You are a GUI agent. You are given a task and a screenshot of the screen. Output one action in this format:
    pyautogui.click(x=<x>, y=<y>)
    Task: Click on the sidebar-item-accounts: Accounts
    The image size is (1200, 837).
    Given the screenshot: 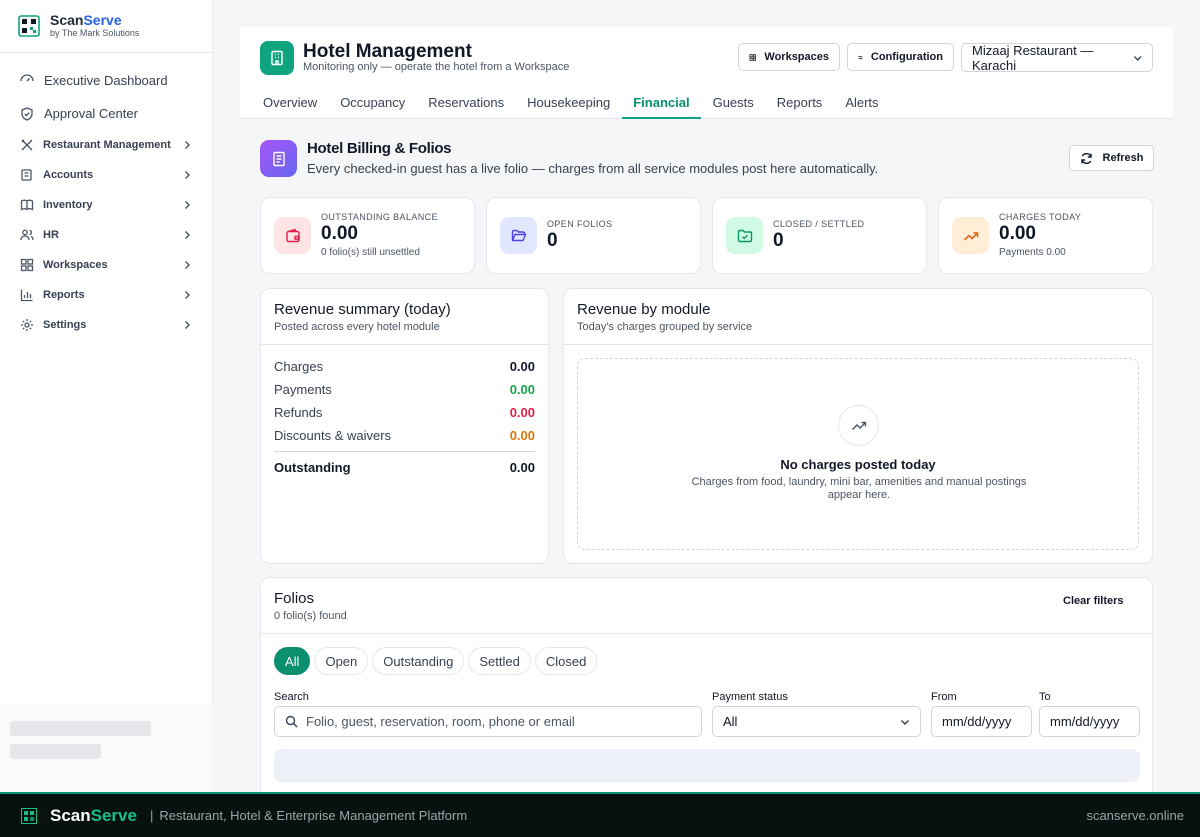 What is the action you would take?
    pyautogui.click(x=106, y=175)
    